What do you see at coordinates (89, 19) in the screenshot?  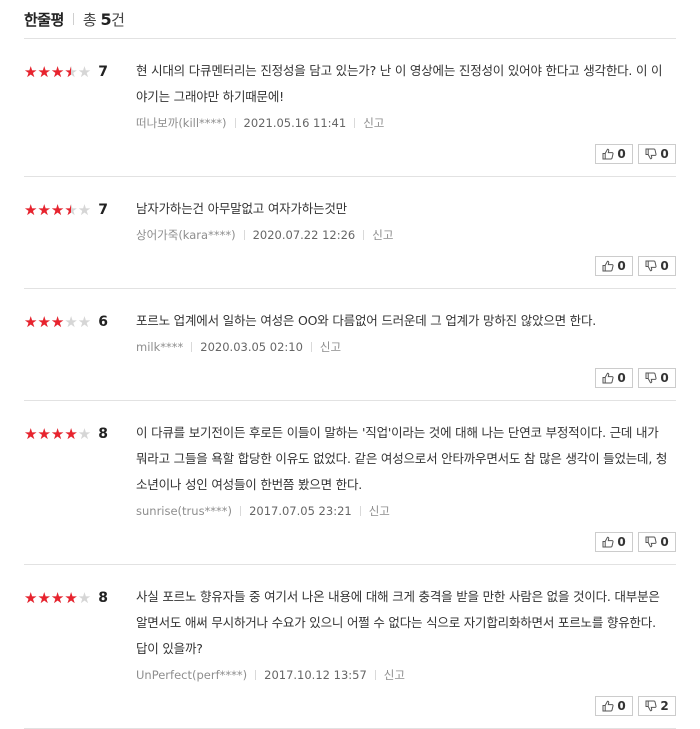 I see `total-prefix: 총` at bounding box center [89, 19].